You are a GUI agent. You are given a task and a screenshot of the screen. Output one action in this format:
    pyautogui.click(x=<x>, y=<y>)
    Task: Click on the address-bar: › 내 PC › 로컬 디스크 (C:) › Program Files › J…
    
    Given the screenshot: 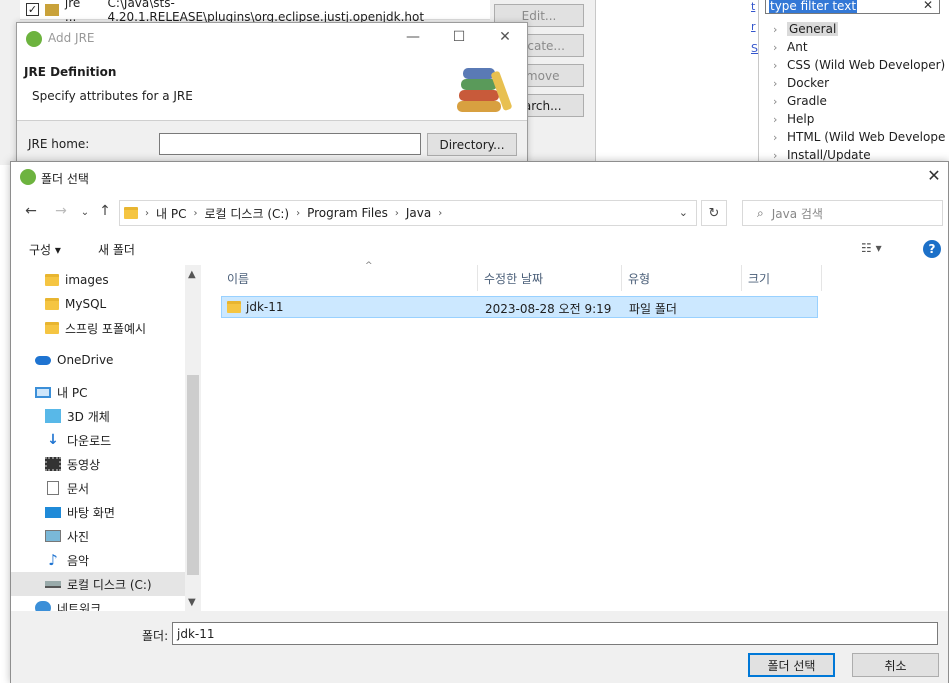 What is the action you would take?
    pyautogui.click(x=408, y=213)
    